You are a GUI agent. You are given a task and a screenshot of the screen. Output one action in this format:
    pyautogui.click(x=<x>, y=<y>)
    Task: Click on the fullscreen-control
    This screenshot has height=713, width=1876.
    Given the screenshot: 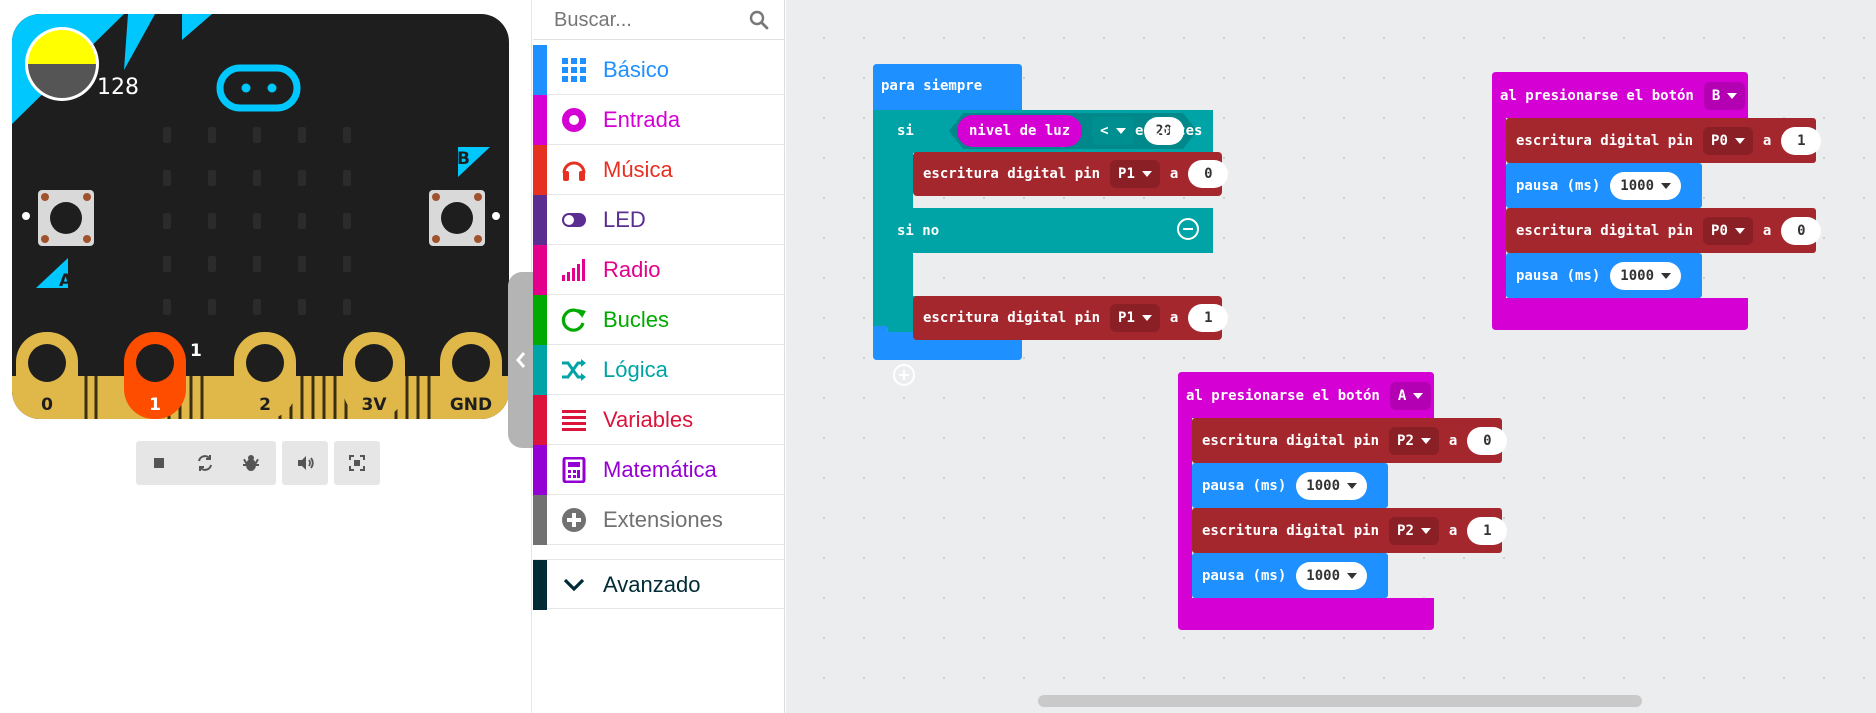 What is the action you would take?
    pyautogui.click(x=357, y=463)
    